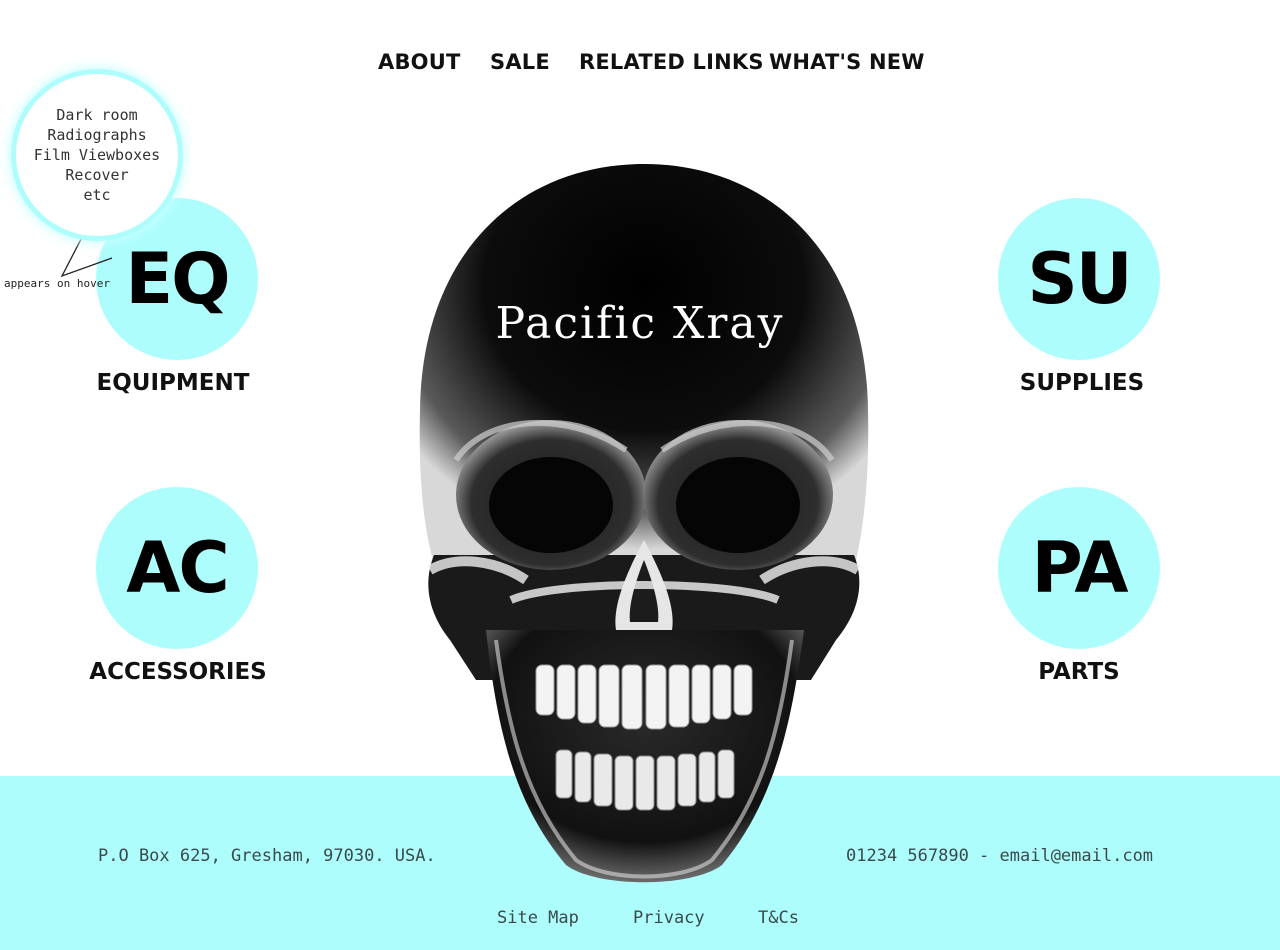  I want to click on category-supplies-circle: SU, so click(1079, 279).